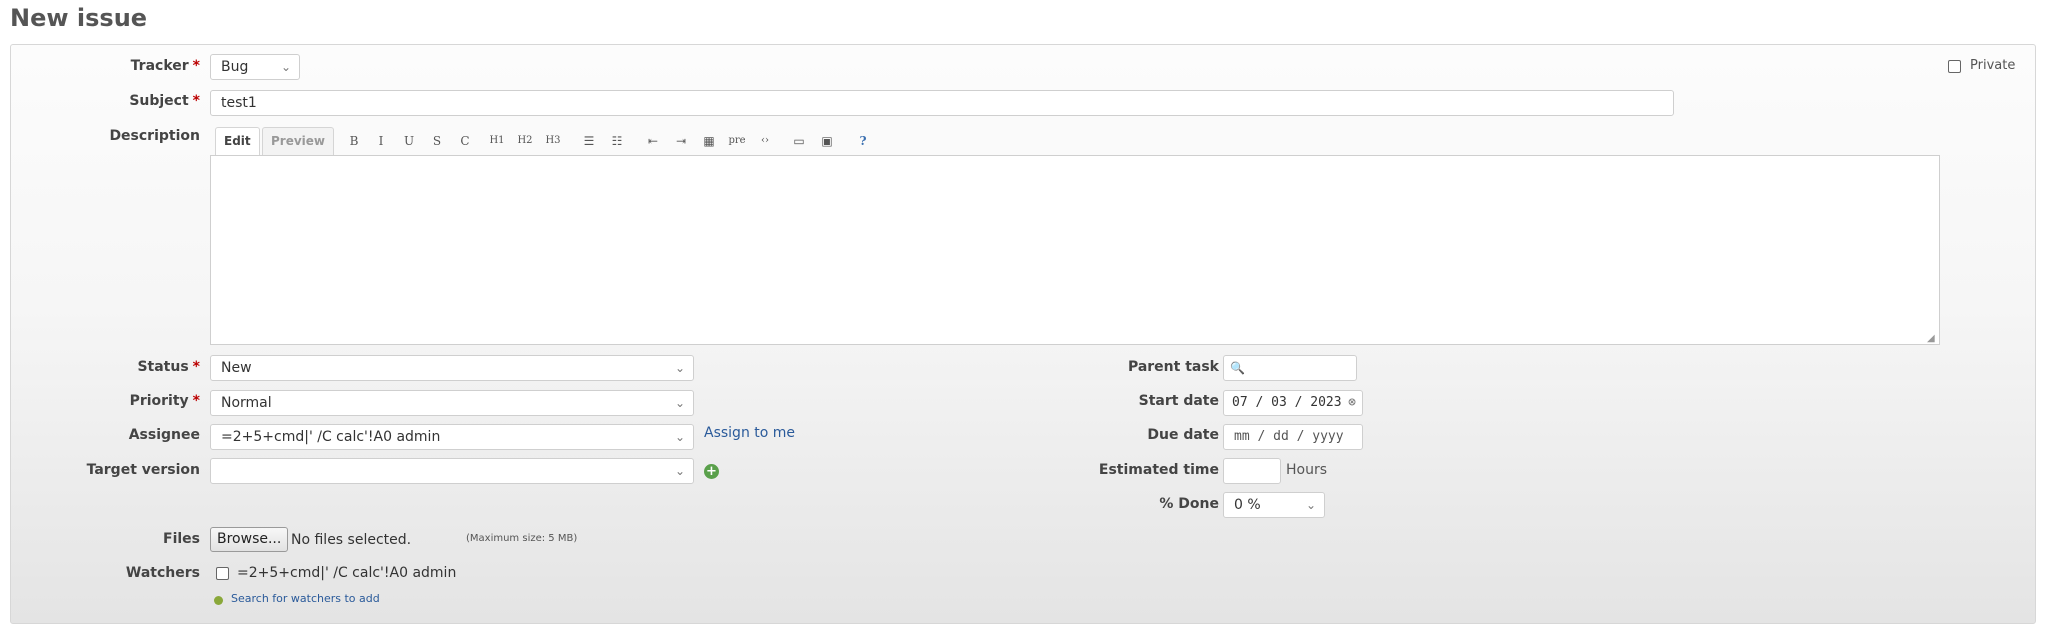 The width and height of the screenshot is (2048, 633). What do you see at coordinates (737, 141) in the screenshot?
I see `preformatted-icon: pre` at bounding box center [737, 141].